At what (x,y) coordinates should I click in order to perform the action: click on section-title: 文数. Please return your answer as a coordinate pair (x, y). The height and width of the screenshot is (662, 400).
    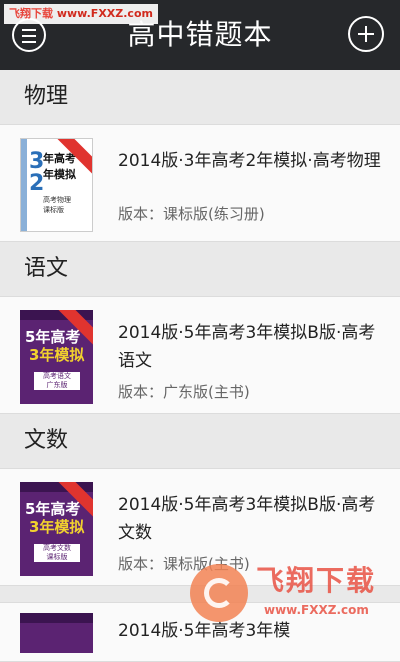
    Looking at the image, I should click on (46, 440).